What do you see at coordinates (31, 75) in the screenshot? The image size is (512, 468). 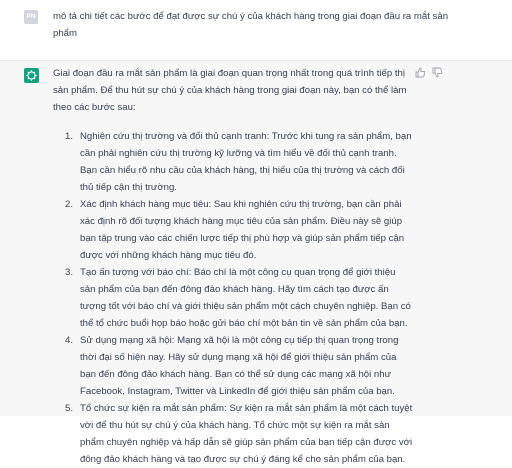 I see `openai-logo-icon` at bounding box center [31, 75].